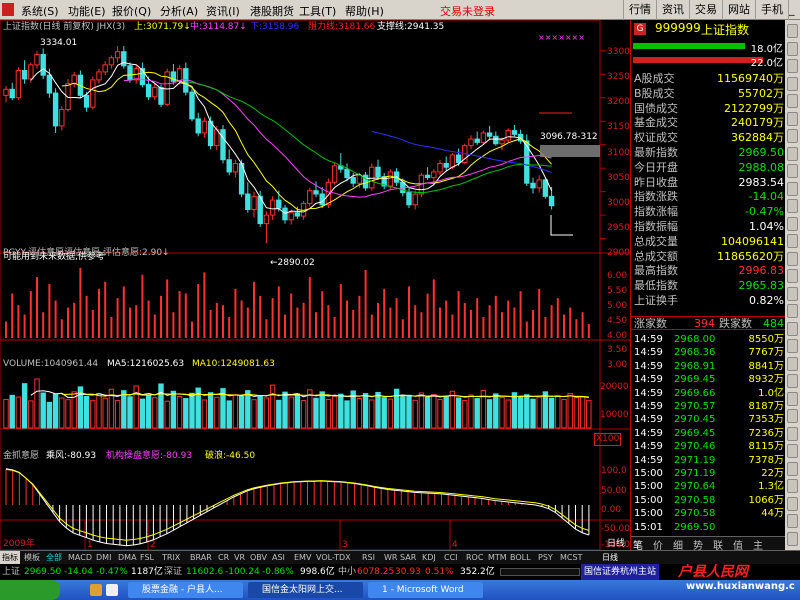 The width and height of the screenshot is (800, 600). I want to click on trade-button: 交易, so click(705, 10).